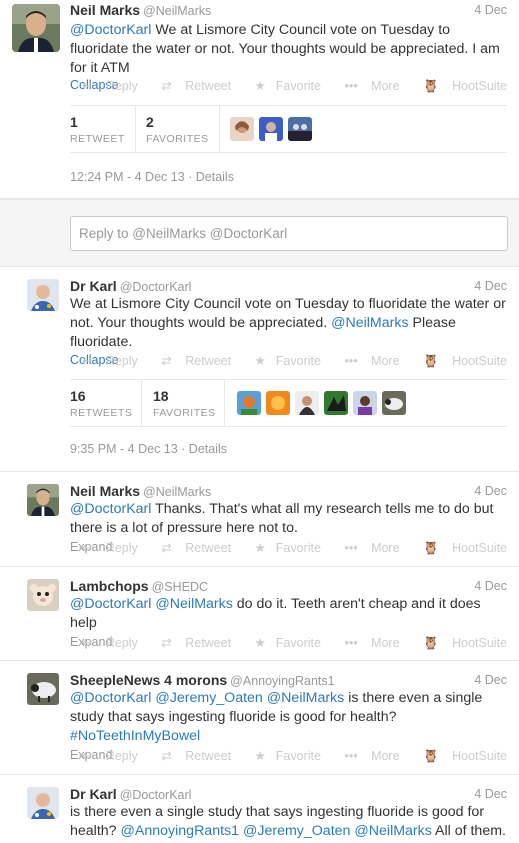  Describe the element at coordinates (289, 233) in the screenshot. I see `reply-input: Reply to @NeilMarks @DoctorKarl` at that location.